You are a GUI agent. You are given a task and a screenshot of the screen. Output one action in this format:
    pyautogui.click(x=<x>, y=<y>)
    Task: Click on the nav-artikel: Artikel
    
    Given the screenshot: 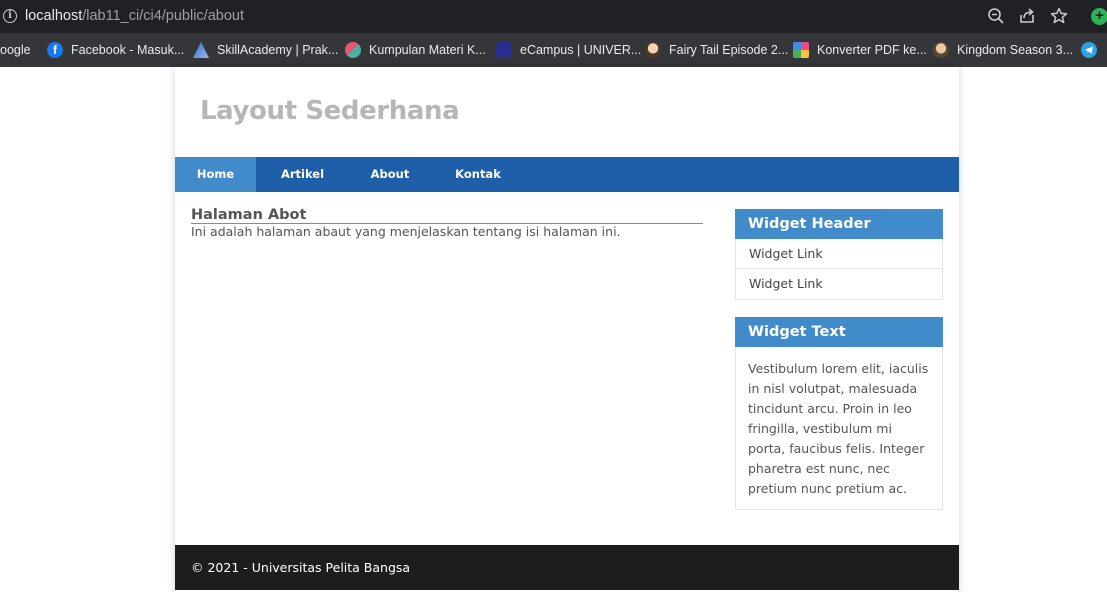 What is the action you would take?
    pyautogui.click(x=302, y=174)
    